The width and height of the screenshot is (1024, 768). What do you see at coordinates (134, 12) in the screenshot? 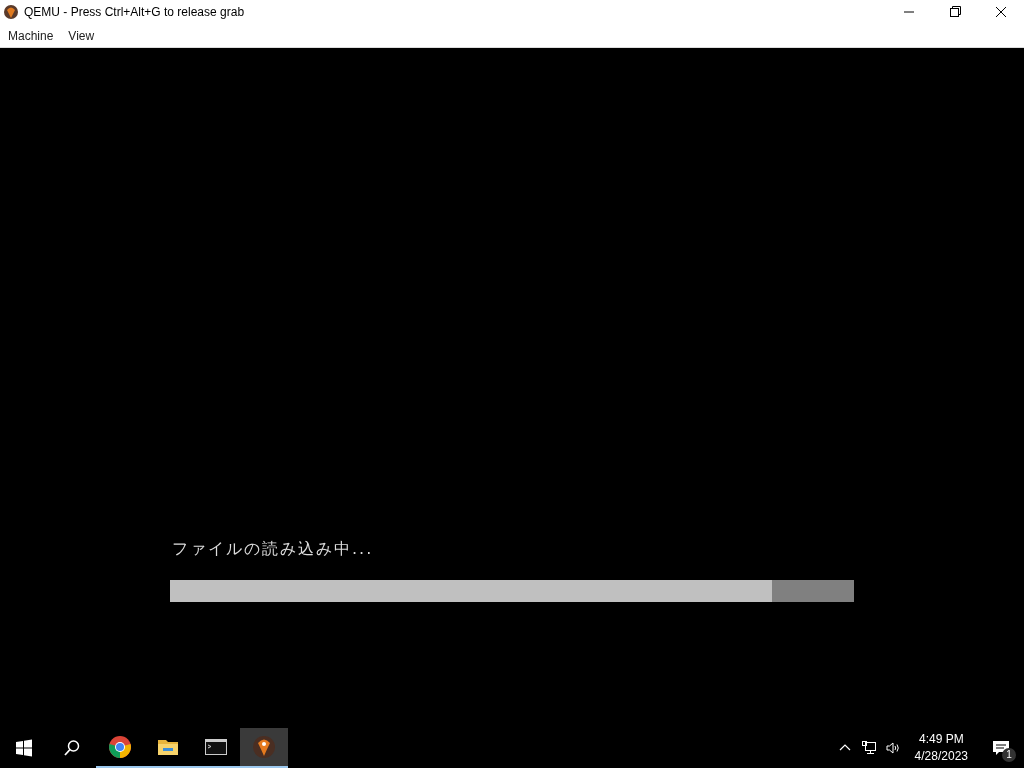
I see `window-title: QEMU - Press Ctrl+Alt+G to release grab` at bounding box center [134, 12].